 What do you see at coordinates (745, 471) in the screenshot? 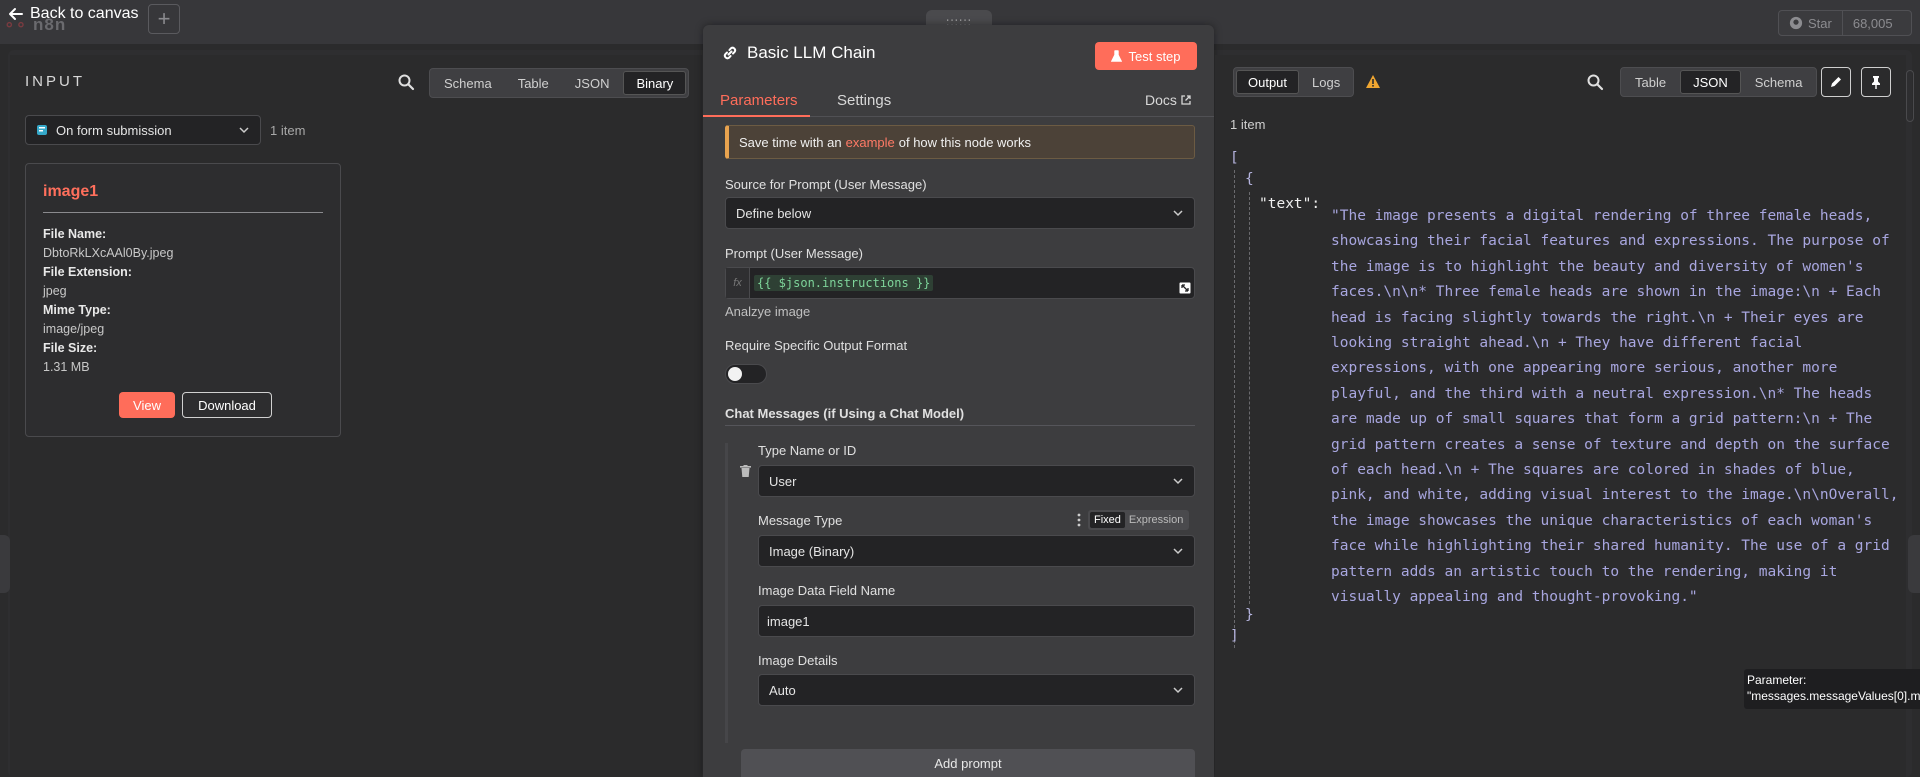
I see `trash-icon` at bounding box center [745, 471].